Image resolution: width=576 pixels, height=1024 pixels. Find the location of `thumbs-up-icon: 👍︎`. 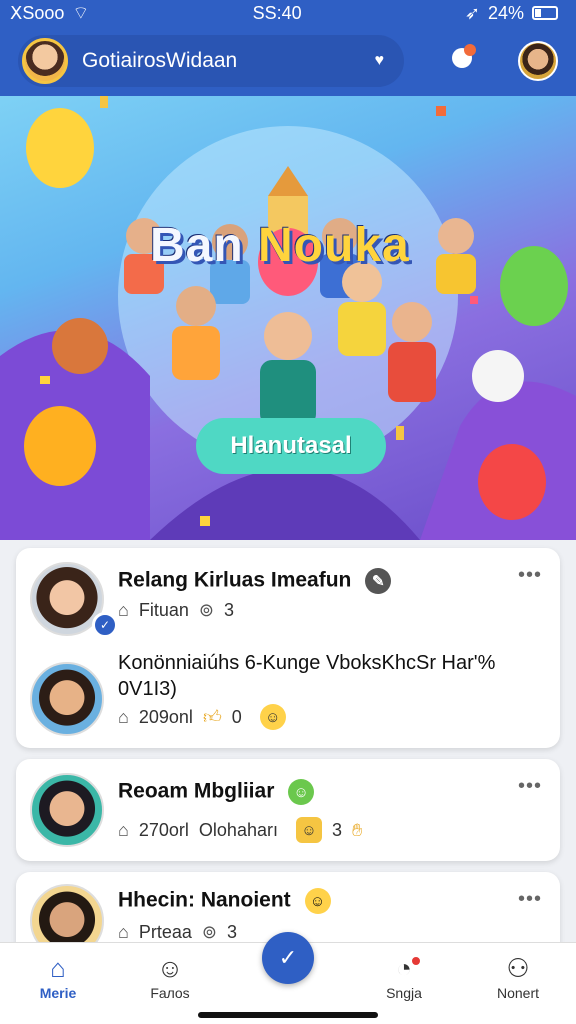

thumbs-up-icon: 👍︎ is located at coordinates (212, 717).